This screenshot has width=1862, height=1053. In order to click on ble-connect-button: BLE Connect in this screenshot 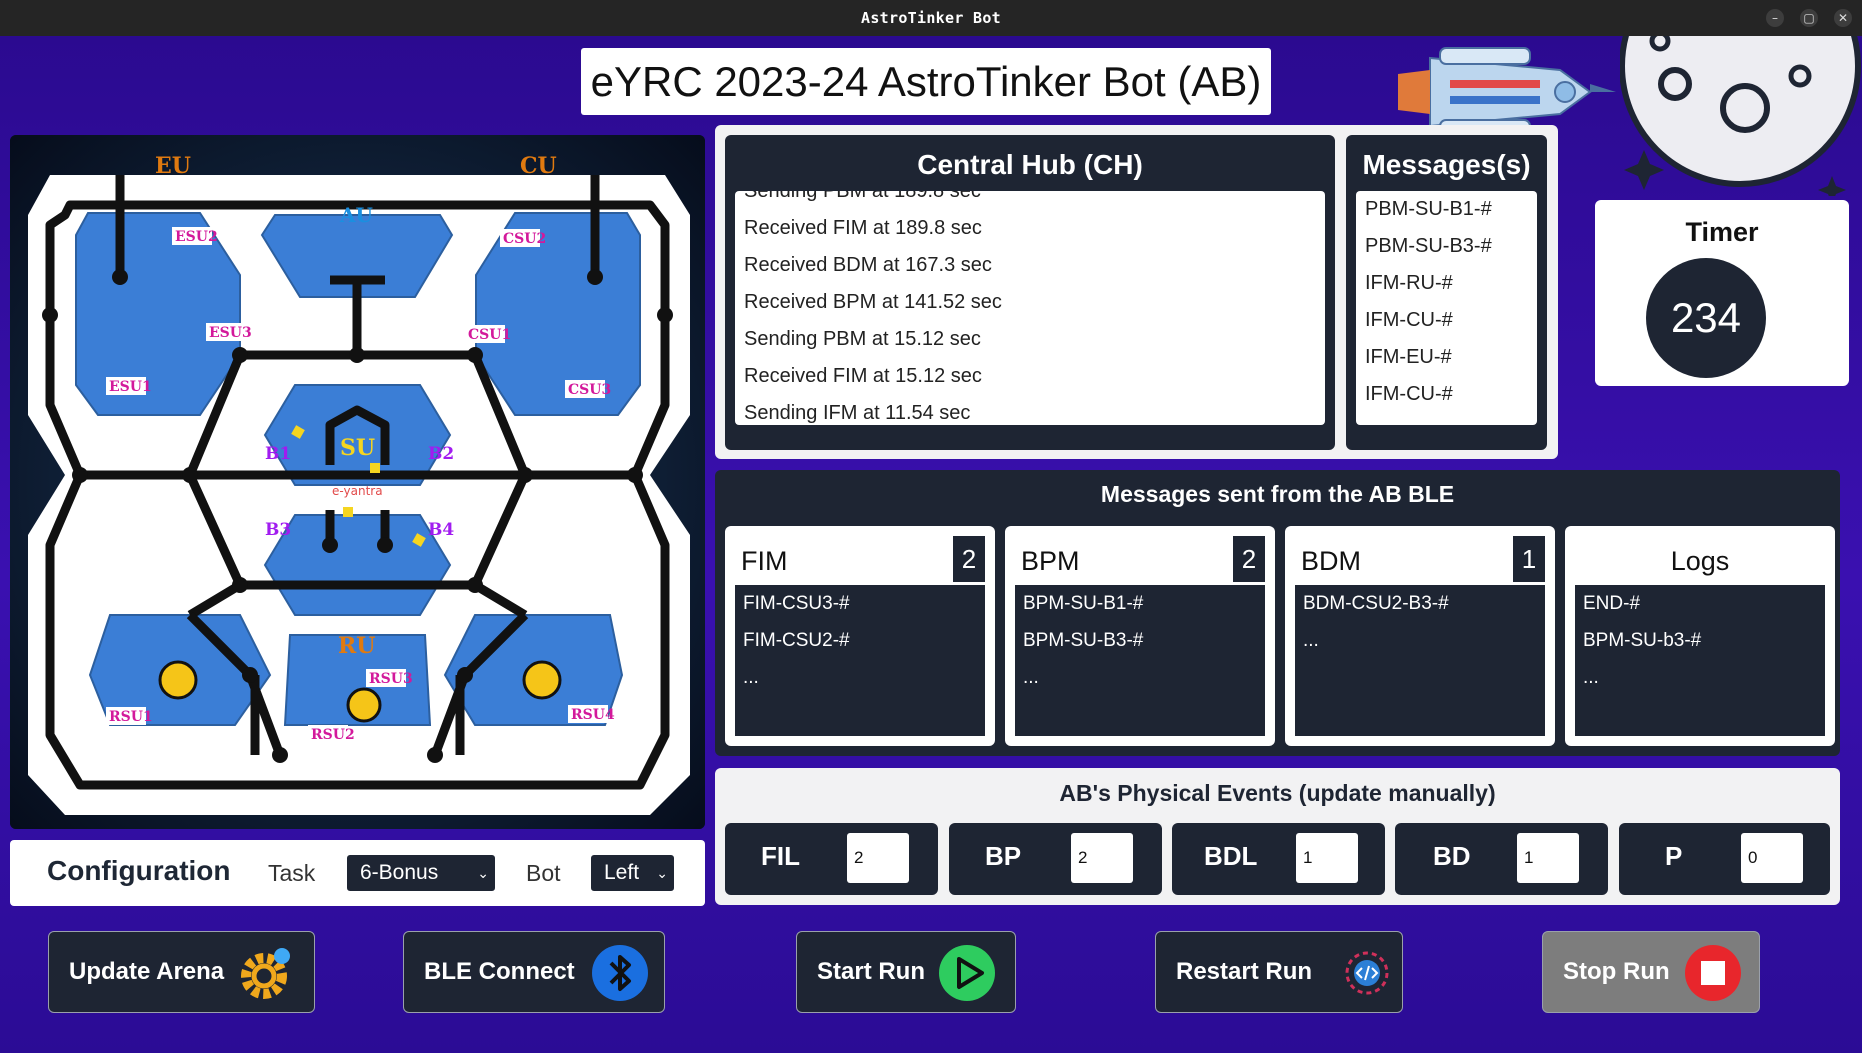, I will do `click(534, 972)`.